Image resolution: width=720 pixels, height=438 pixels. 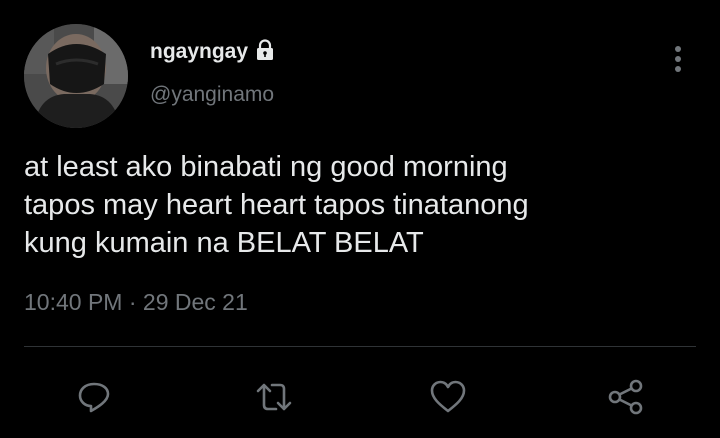 I want to click on user-handle: @yanginamo, so click(x=212, y=95).